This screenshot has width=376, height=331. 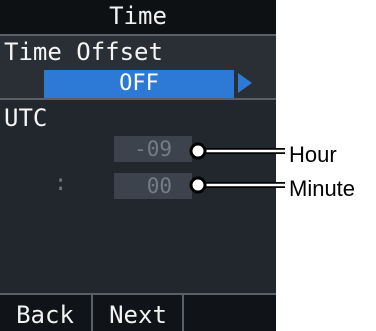 I want to click on minute-callout-line, so click(x=237, y=185).